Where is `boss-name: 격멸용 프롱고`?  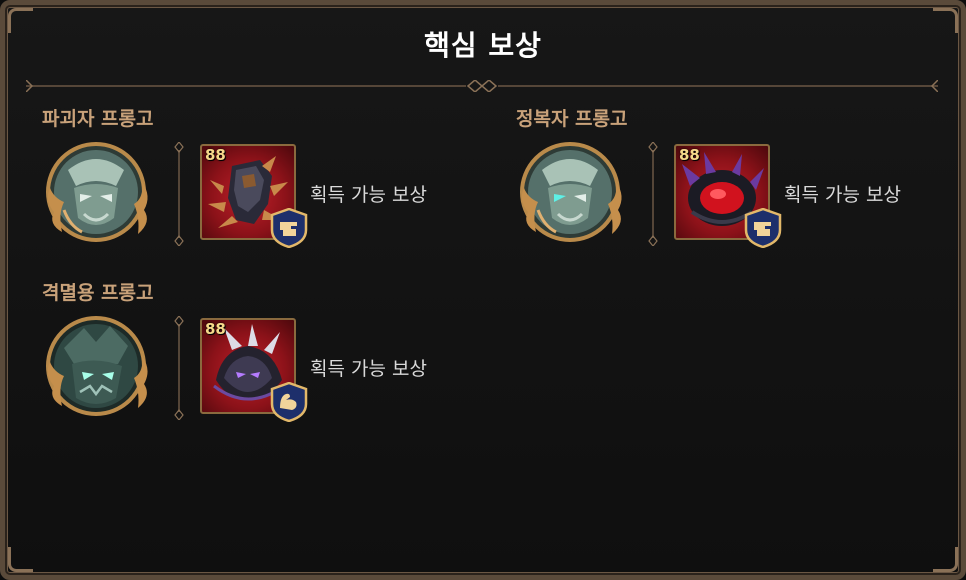
boss-name: 격멸용 프롱고 is located at coordinates (98, 293).